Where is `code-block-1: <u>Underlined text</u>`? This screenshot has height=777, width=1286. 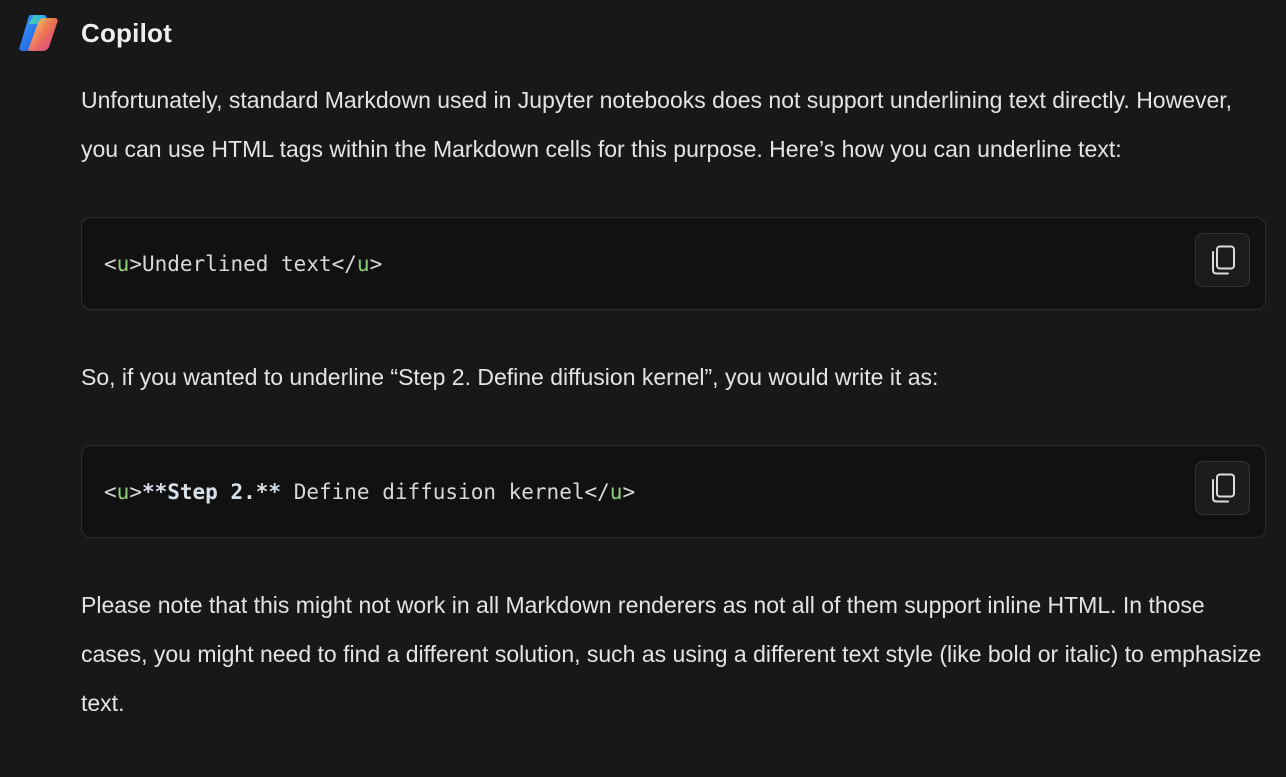
code-block-1: <u>Underlined text</u> is located at coordinates (673, 263).